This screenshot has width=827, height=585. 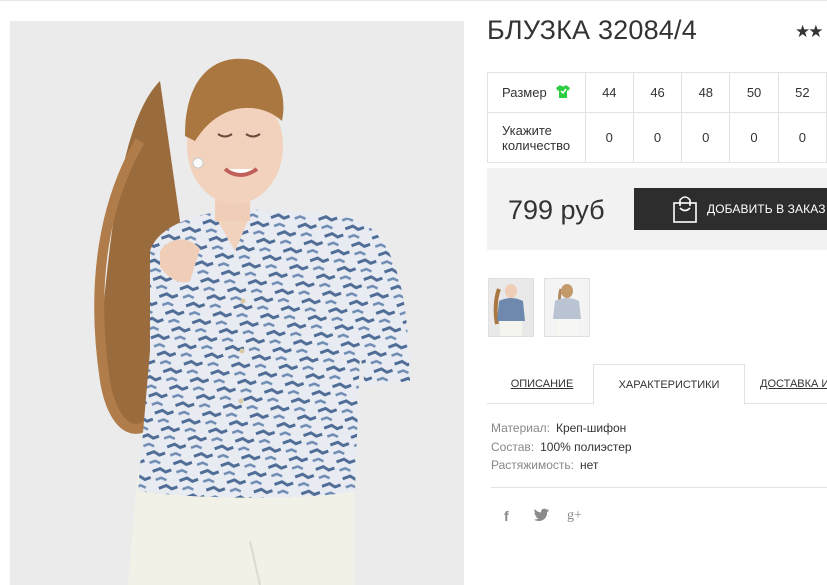 What do you see at coordinates (542, 517) in the screenshot?
I see `twitter-icon` at bounding box center [542, 517].